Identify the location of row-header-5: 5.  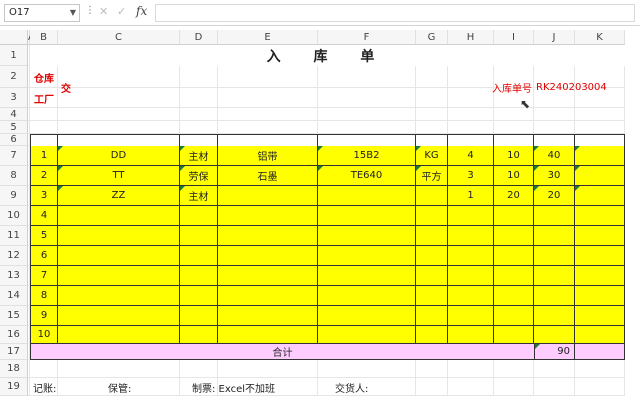
(14, 127).